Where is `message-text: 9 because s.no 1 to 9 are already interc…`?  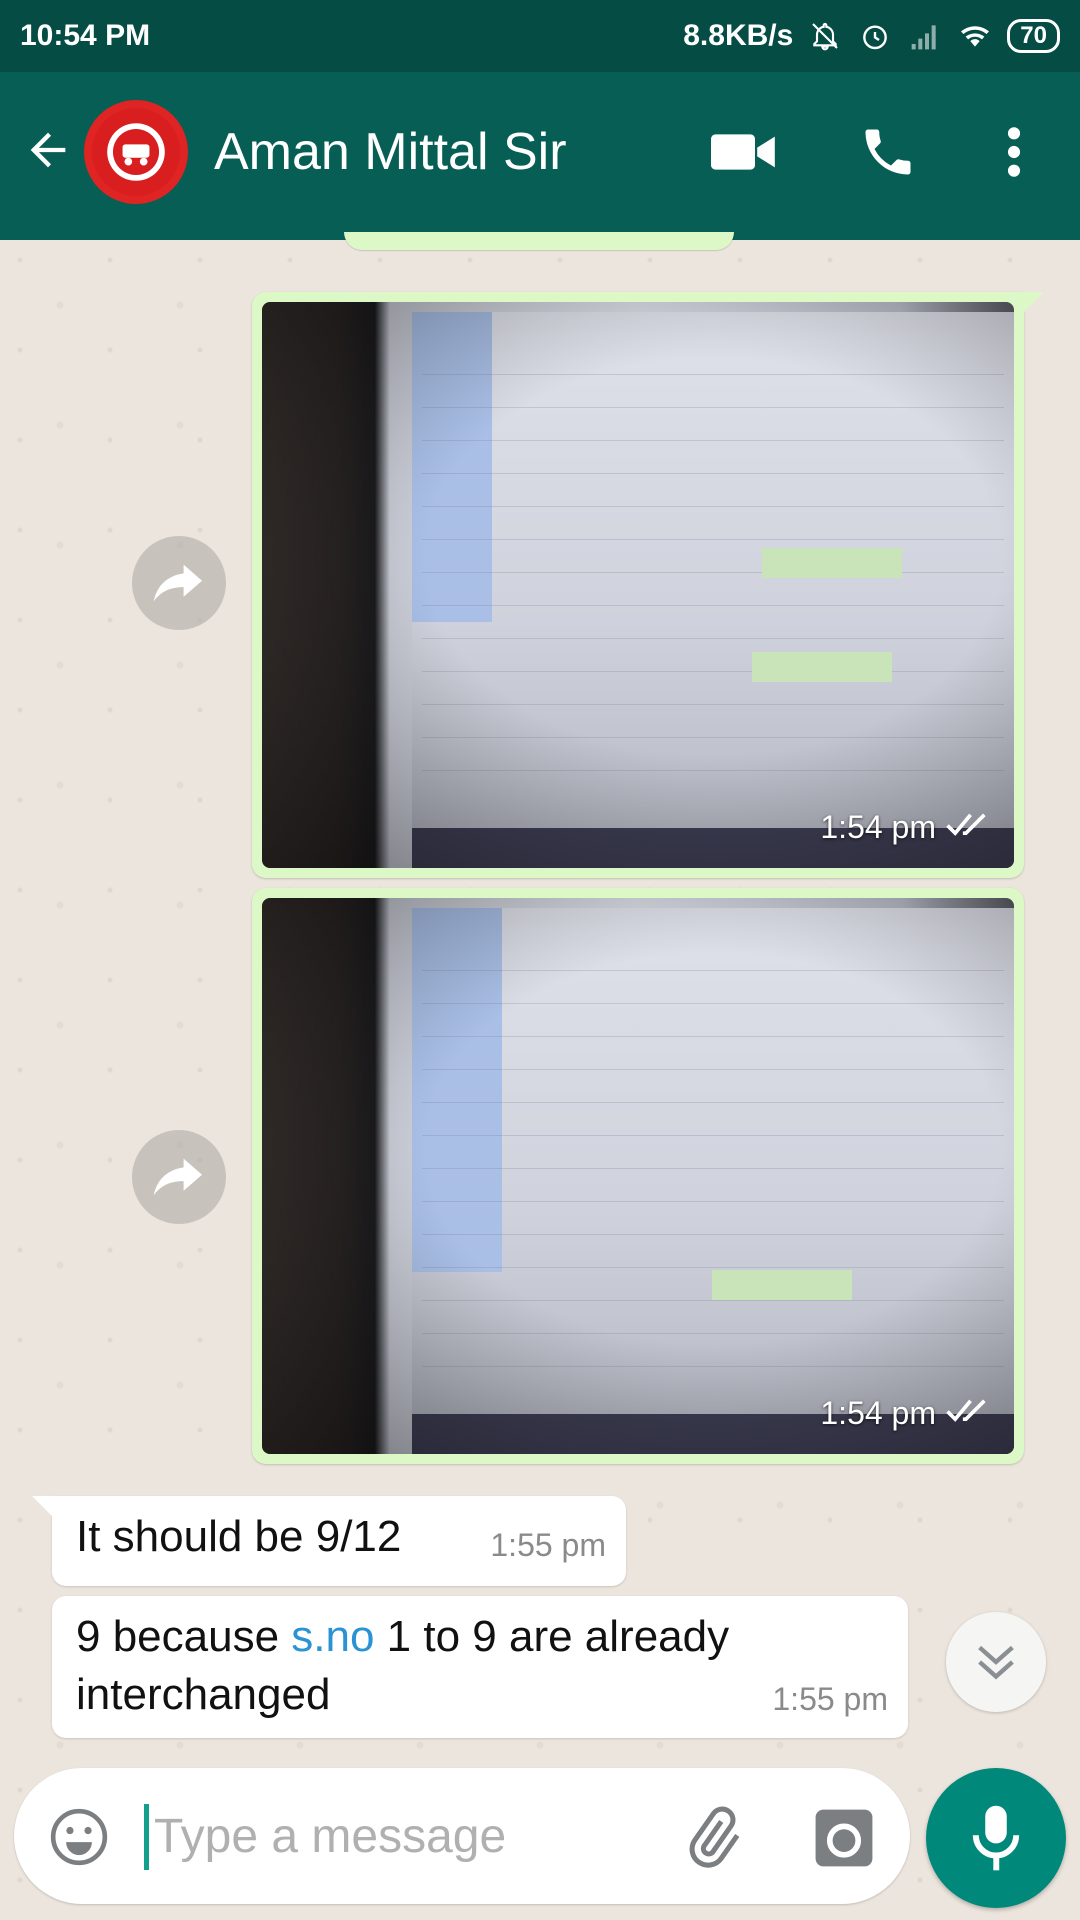
message-text: 9 because s.no 1 to 9 are already interc… is located at coordinates (403, 1665).